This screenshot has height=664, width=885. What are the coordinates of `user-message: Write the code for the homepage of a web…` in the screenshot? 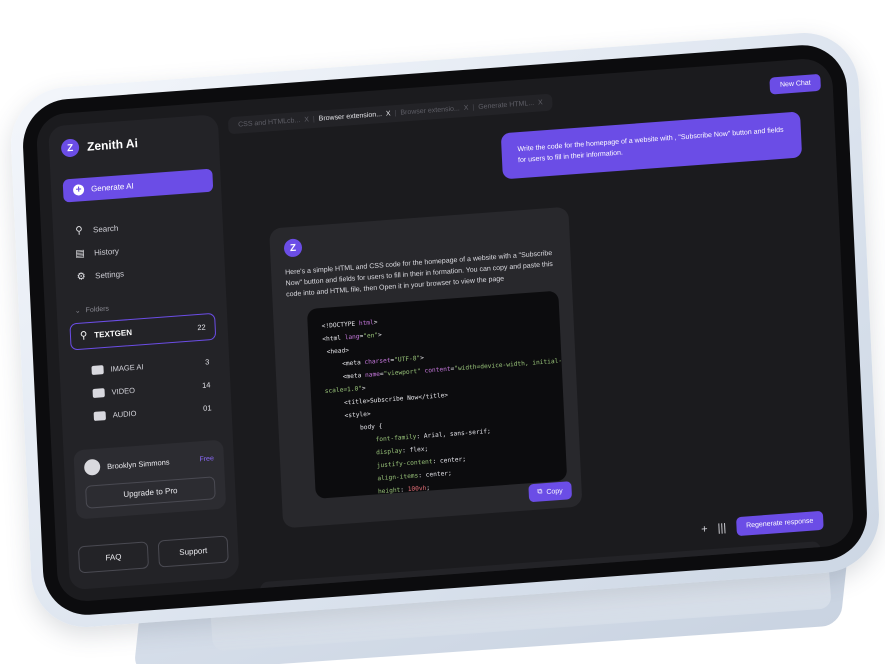 It's located at (651, 145).